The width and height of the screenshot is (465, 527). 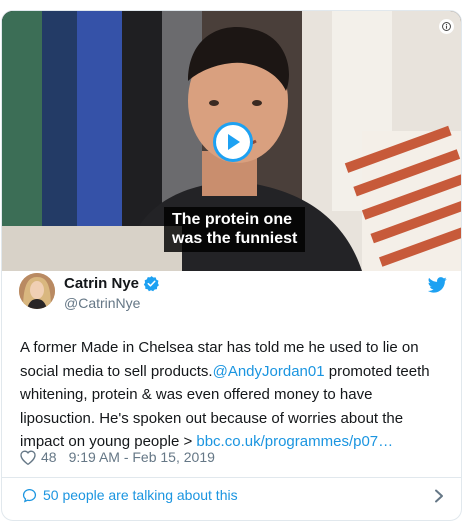 I want to click on avatar, so click(x=37, y=291).